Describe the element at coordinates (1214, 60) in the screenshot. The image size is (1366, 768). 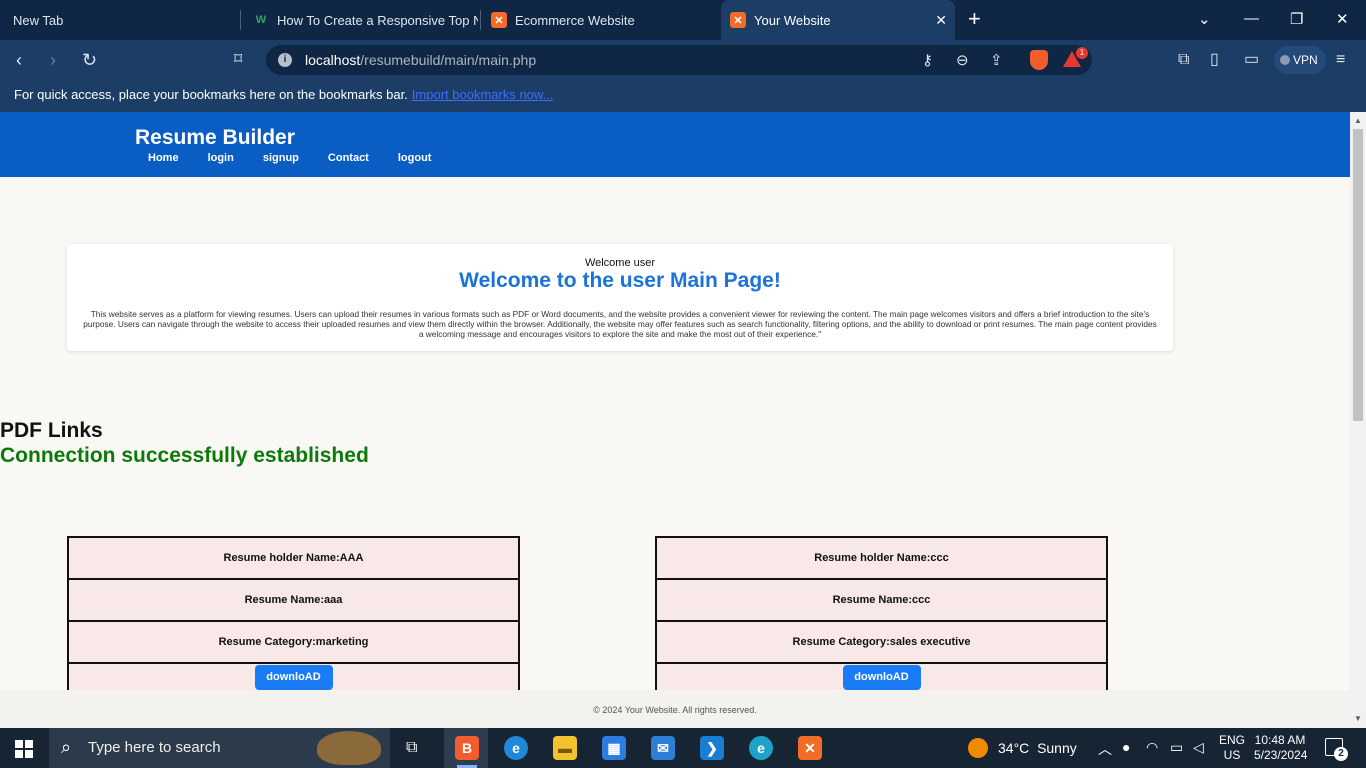
I see `sidebar-icon: ▯` at that location.